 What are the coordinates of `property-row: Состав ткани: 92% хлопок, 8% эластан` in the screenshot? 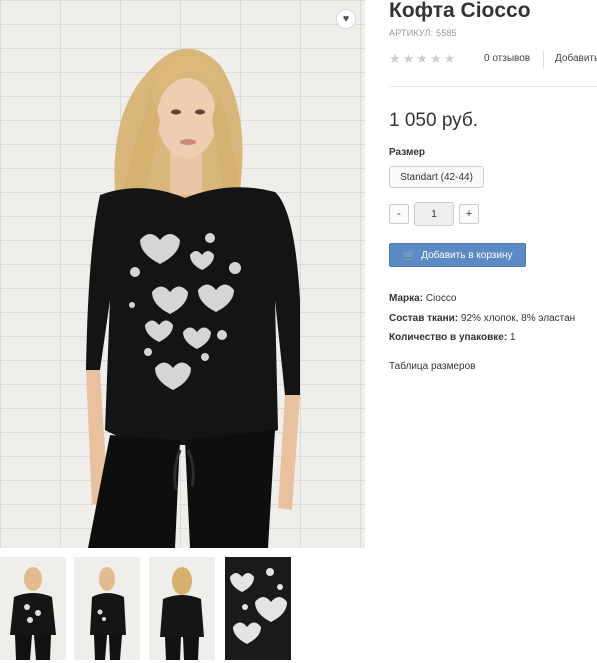 It's located at (482, 319).